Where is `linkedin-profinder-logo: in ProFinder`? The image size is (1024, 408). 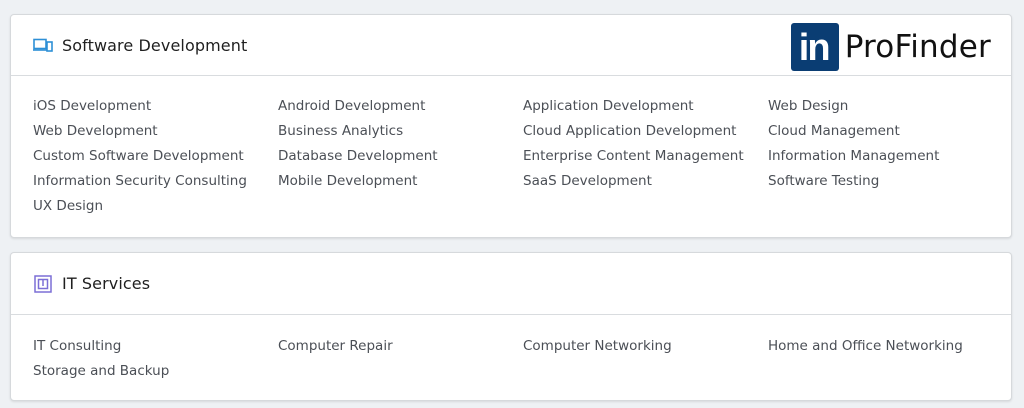
linkedin-profinder-logo: in ProFinder is located at coordinates (890, 46).